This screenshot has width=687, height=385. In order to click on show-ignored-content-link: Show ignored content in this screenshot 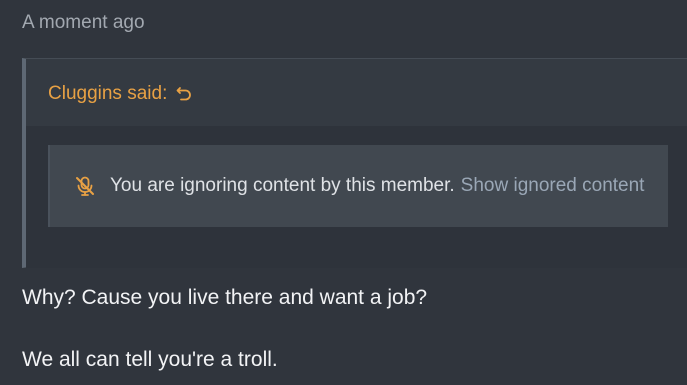, I will do `click(553, 186)`.